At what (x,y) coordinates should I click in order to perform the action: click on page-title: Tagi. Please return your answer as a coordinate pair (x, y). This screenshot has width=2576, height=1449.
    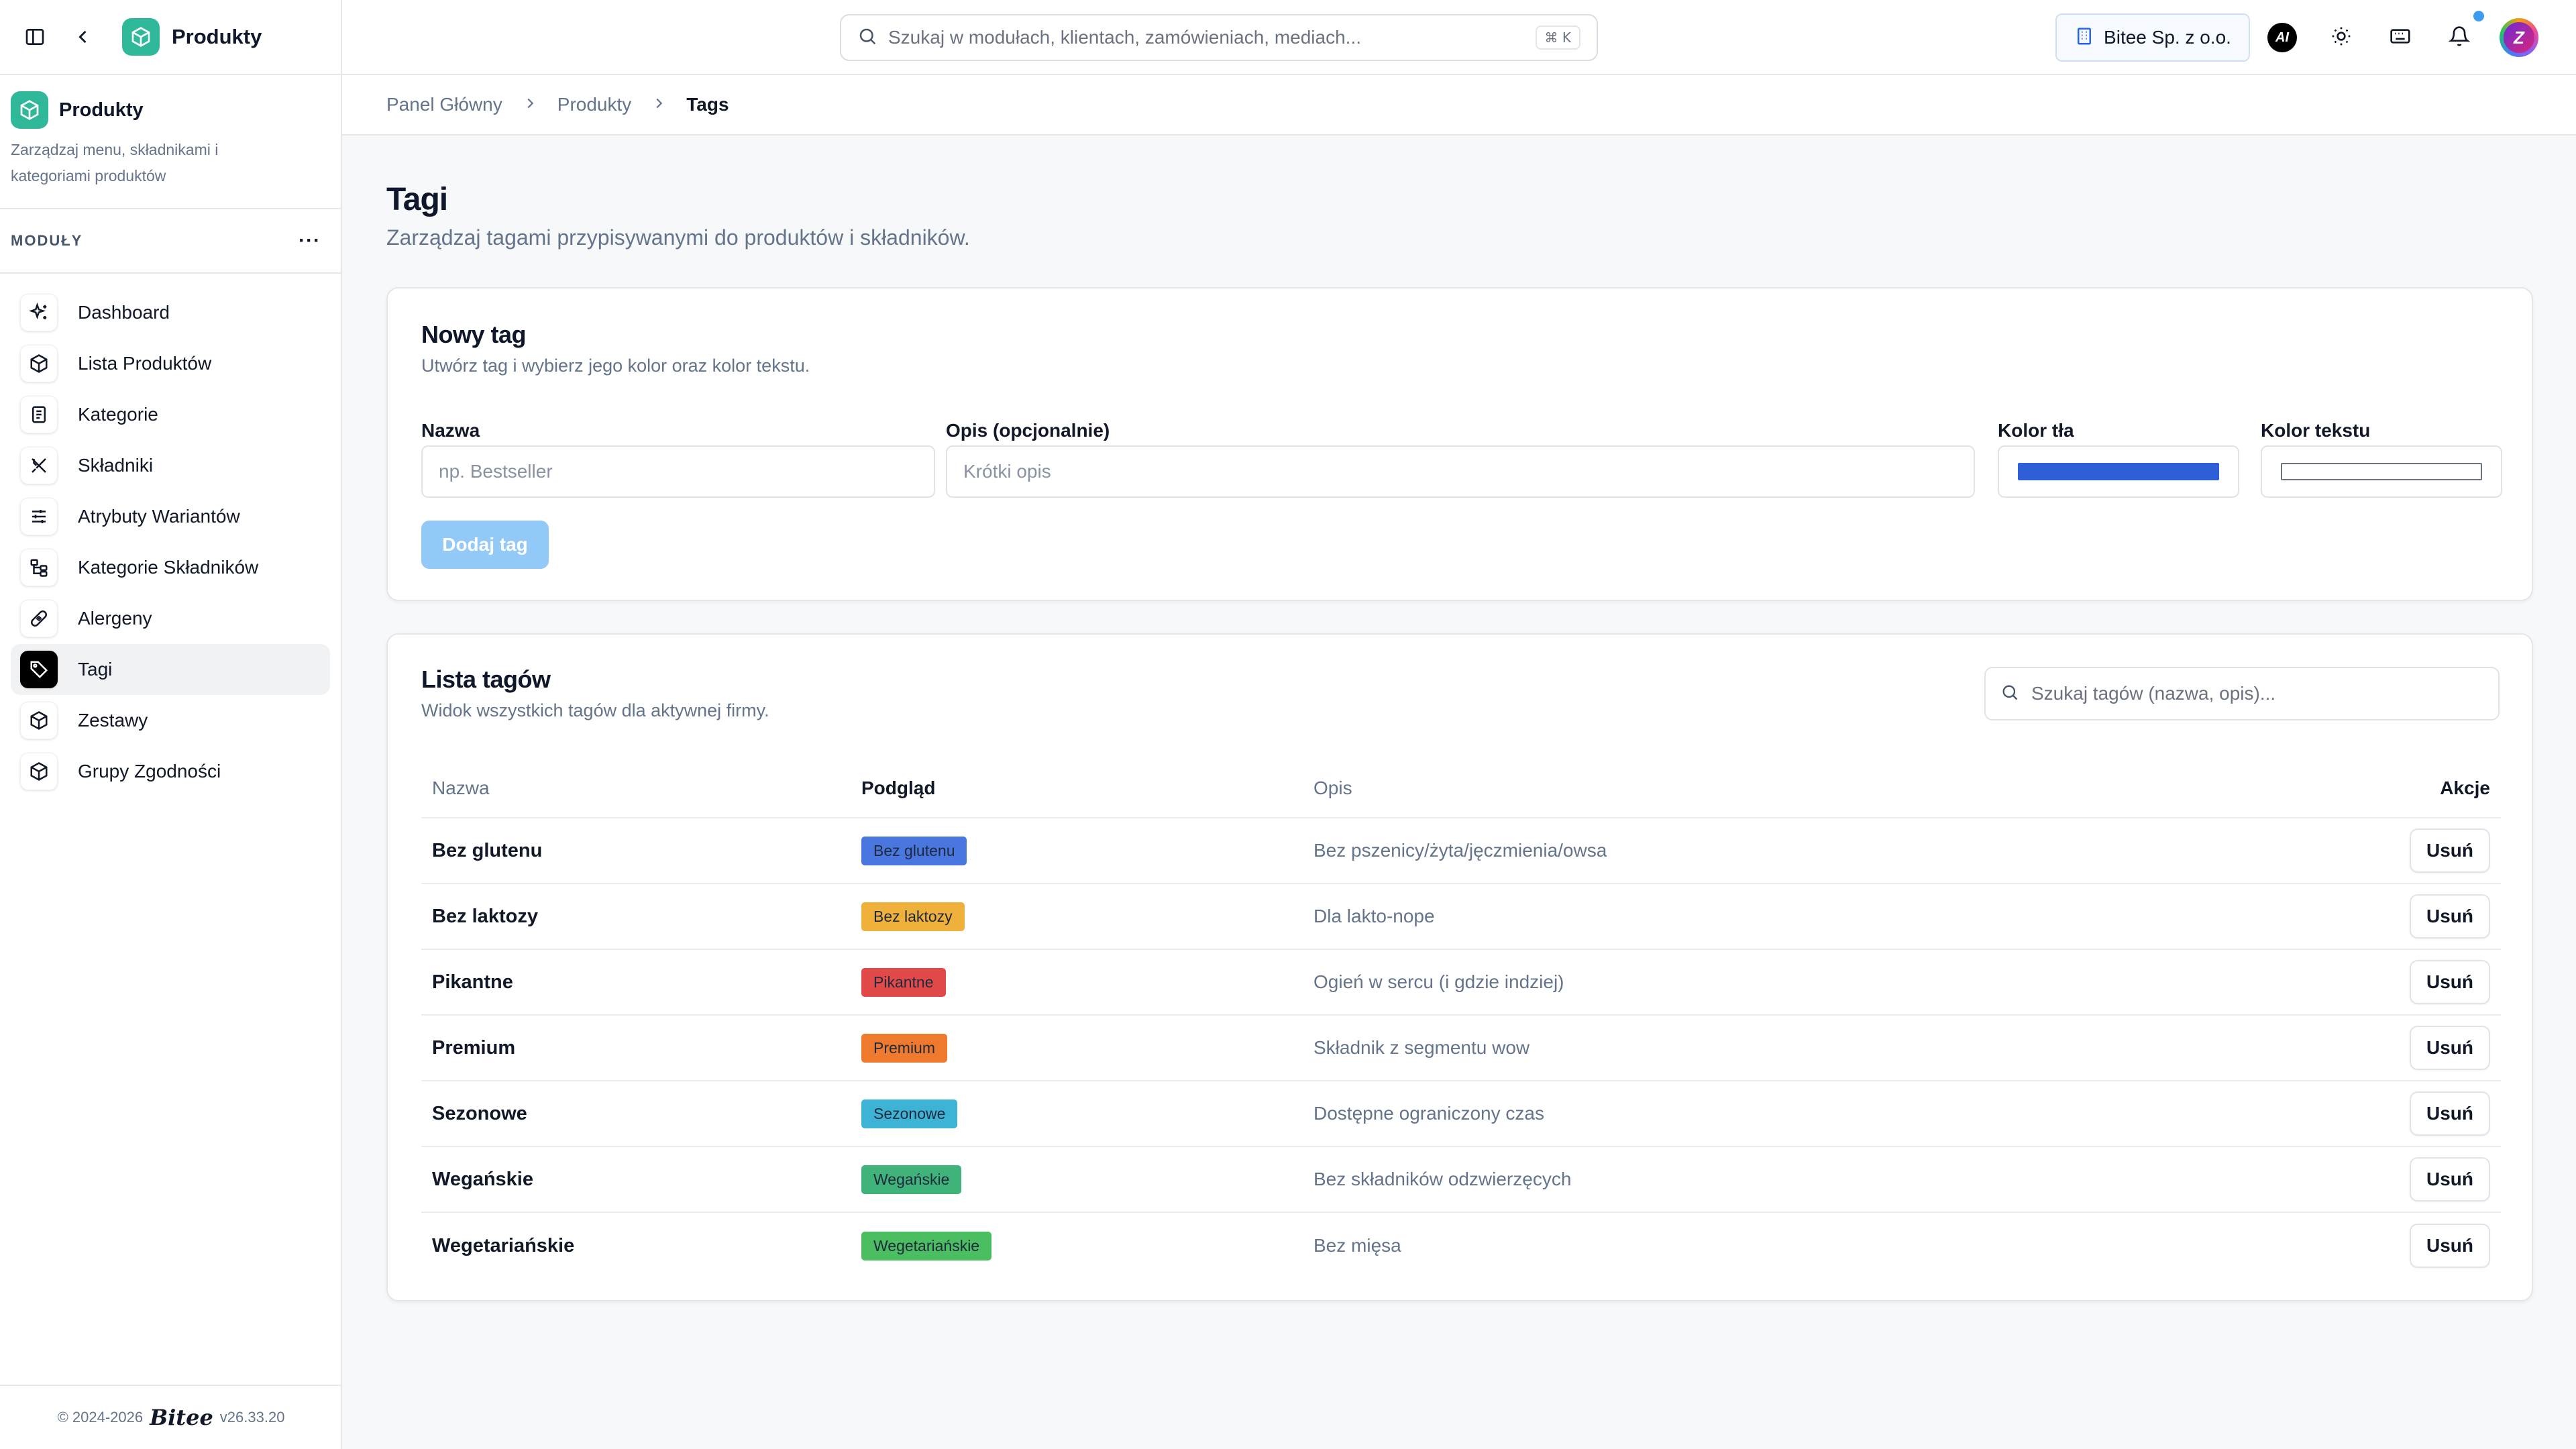
    Looking at the image, I should click on (417, 199).